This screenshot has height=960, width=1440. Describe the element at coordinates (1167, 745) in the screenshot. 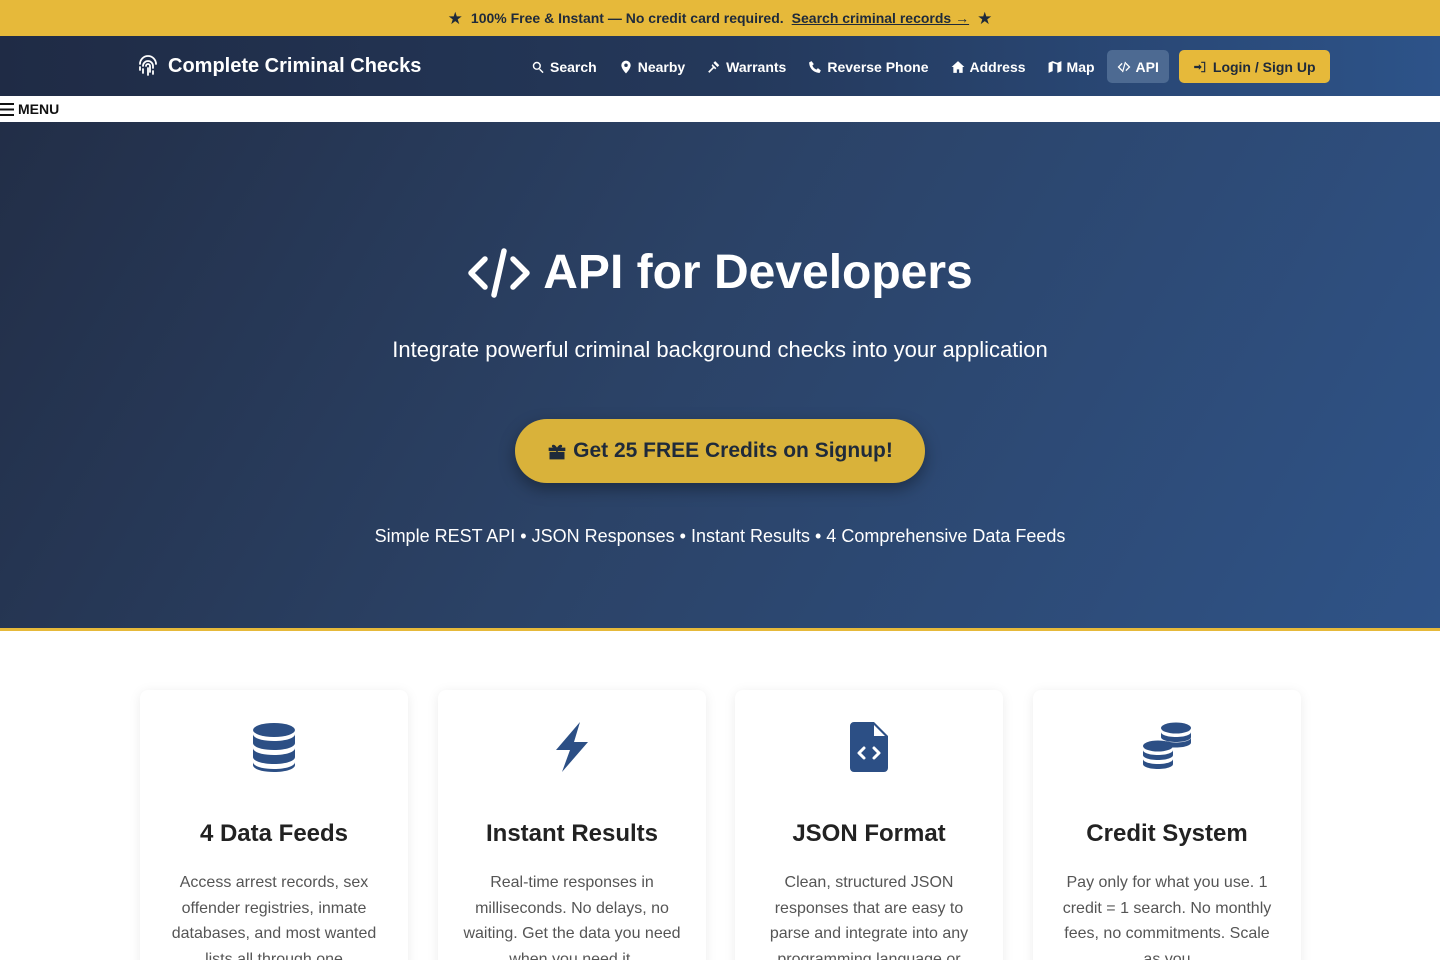

I see `coins-icon` at that location.